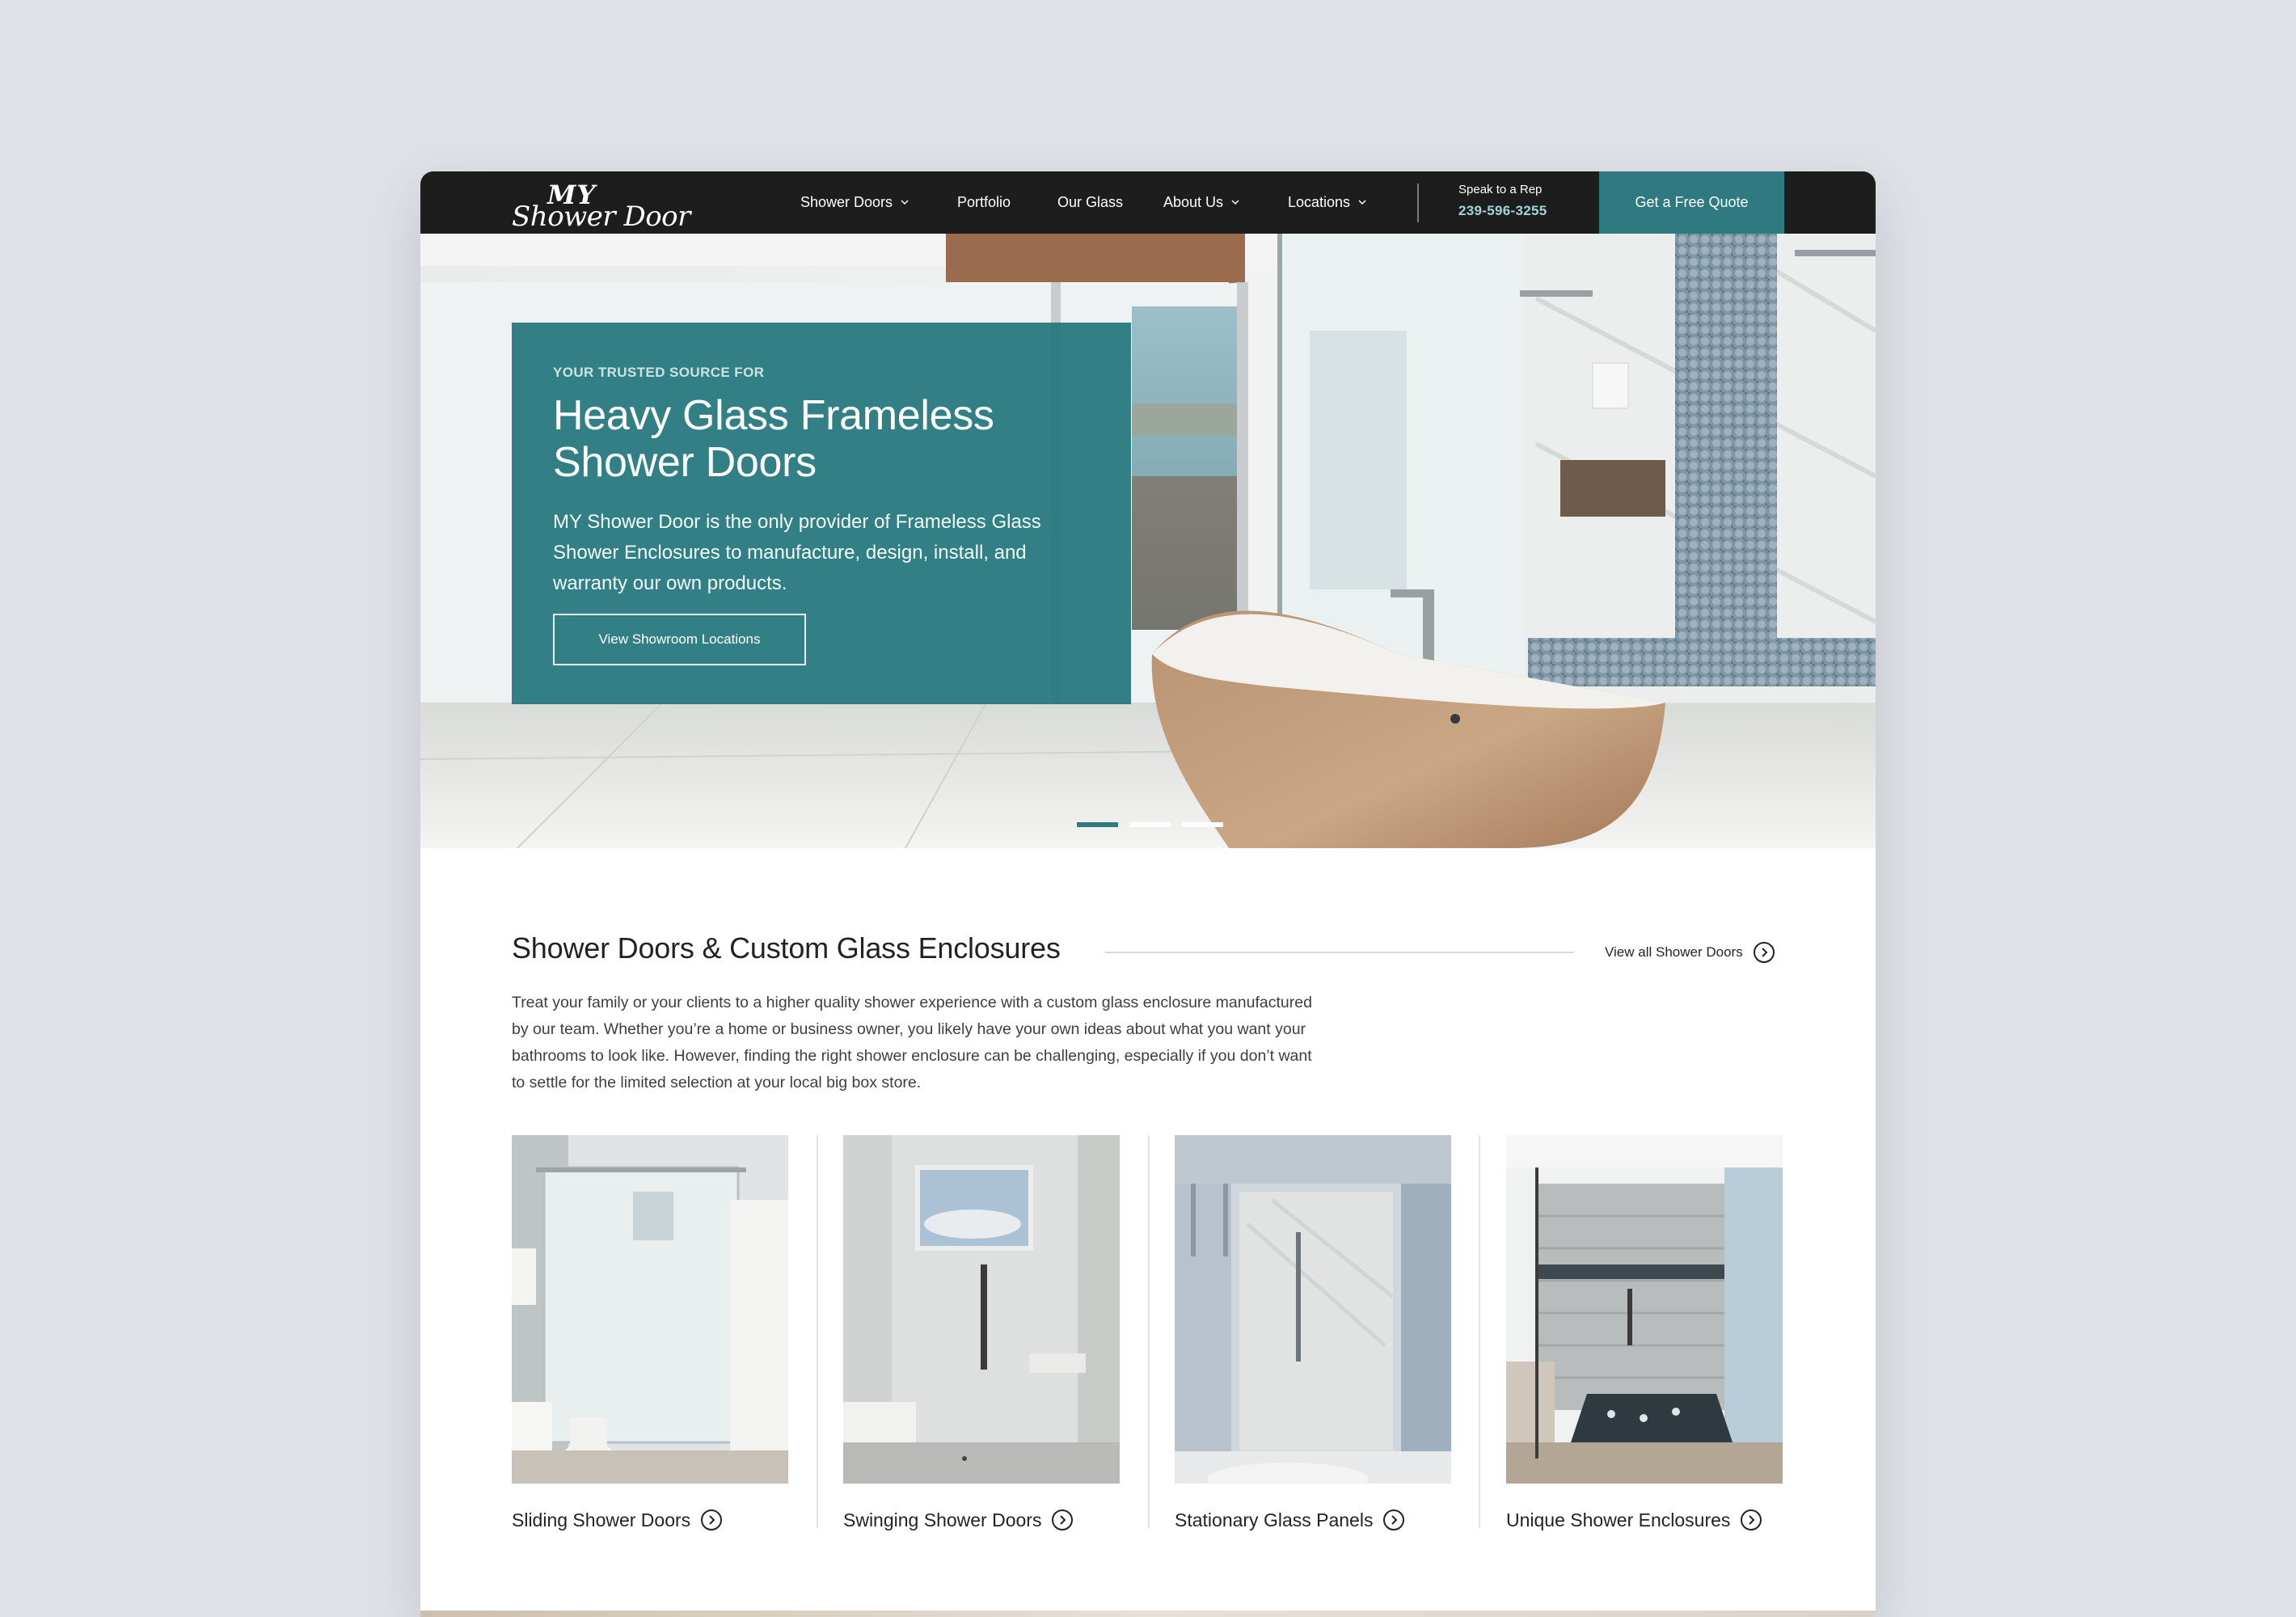  I want to click on card-label-text: Swinging Shower Doors, so click(943, 1519).